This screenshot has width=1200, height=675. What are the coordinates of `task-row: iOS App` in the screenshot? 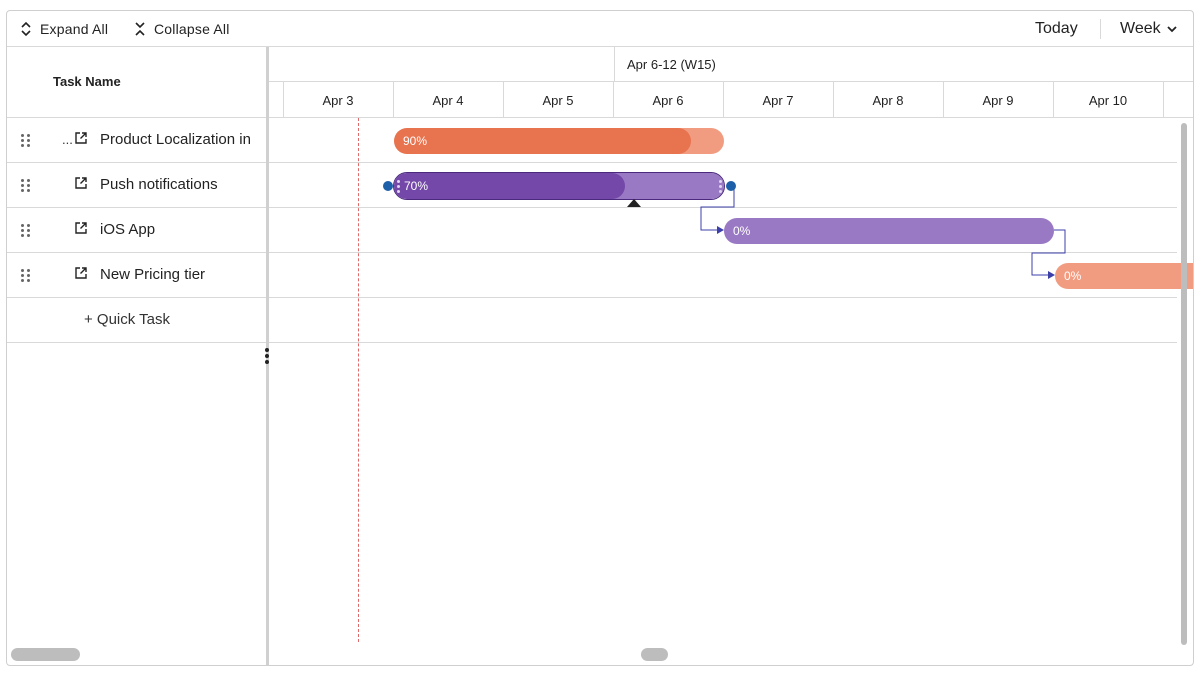 It's located at (137, 230).